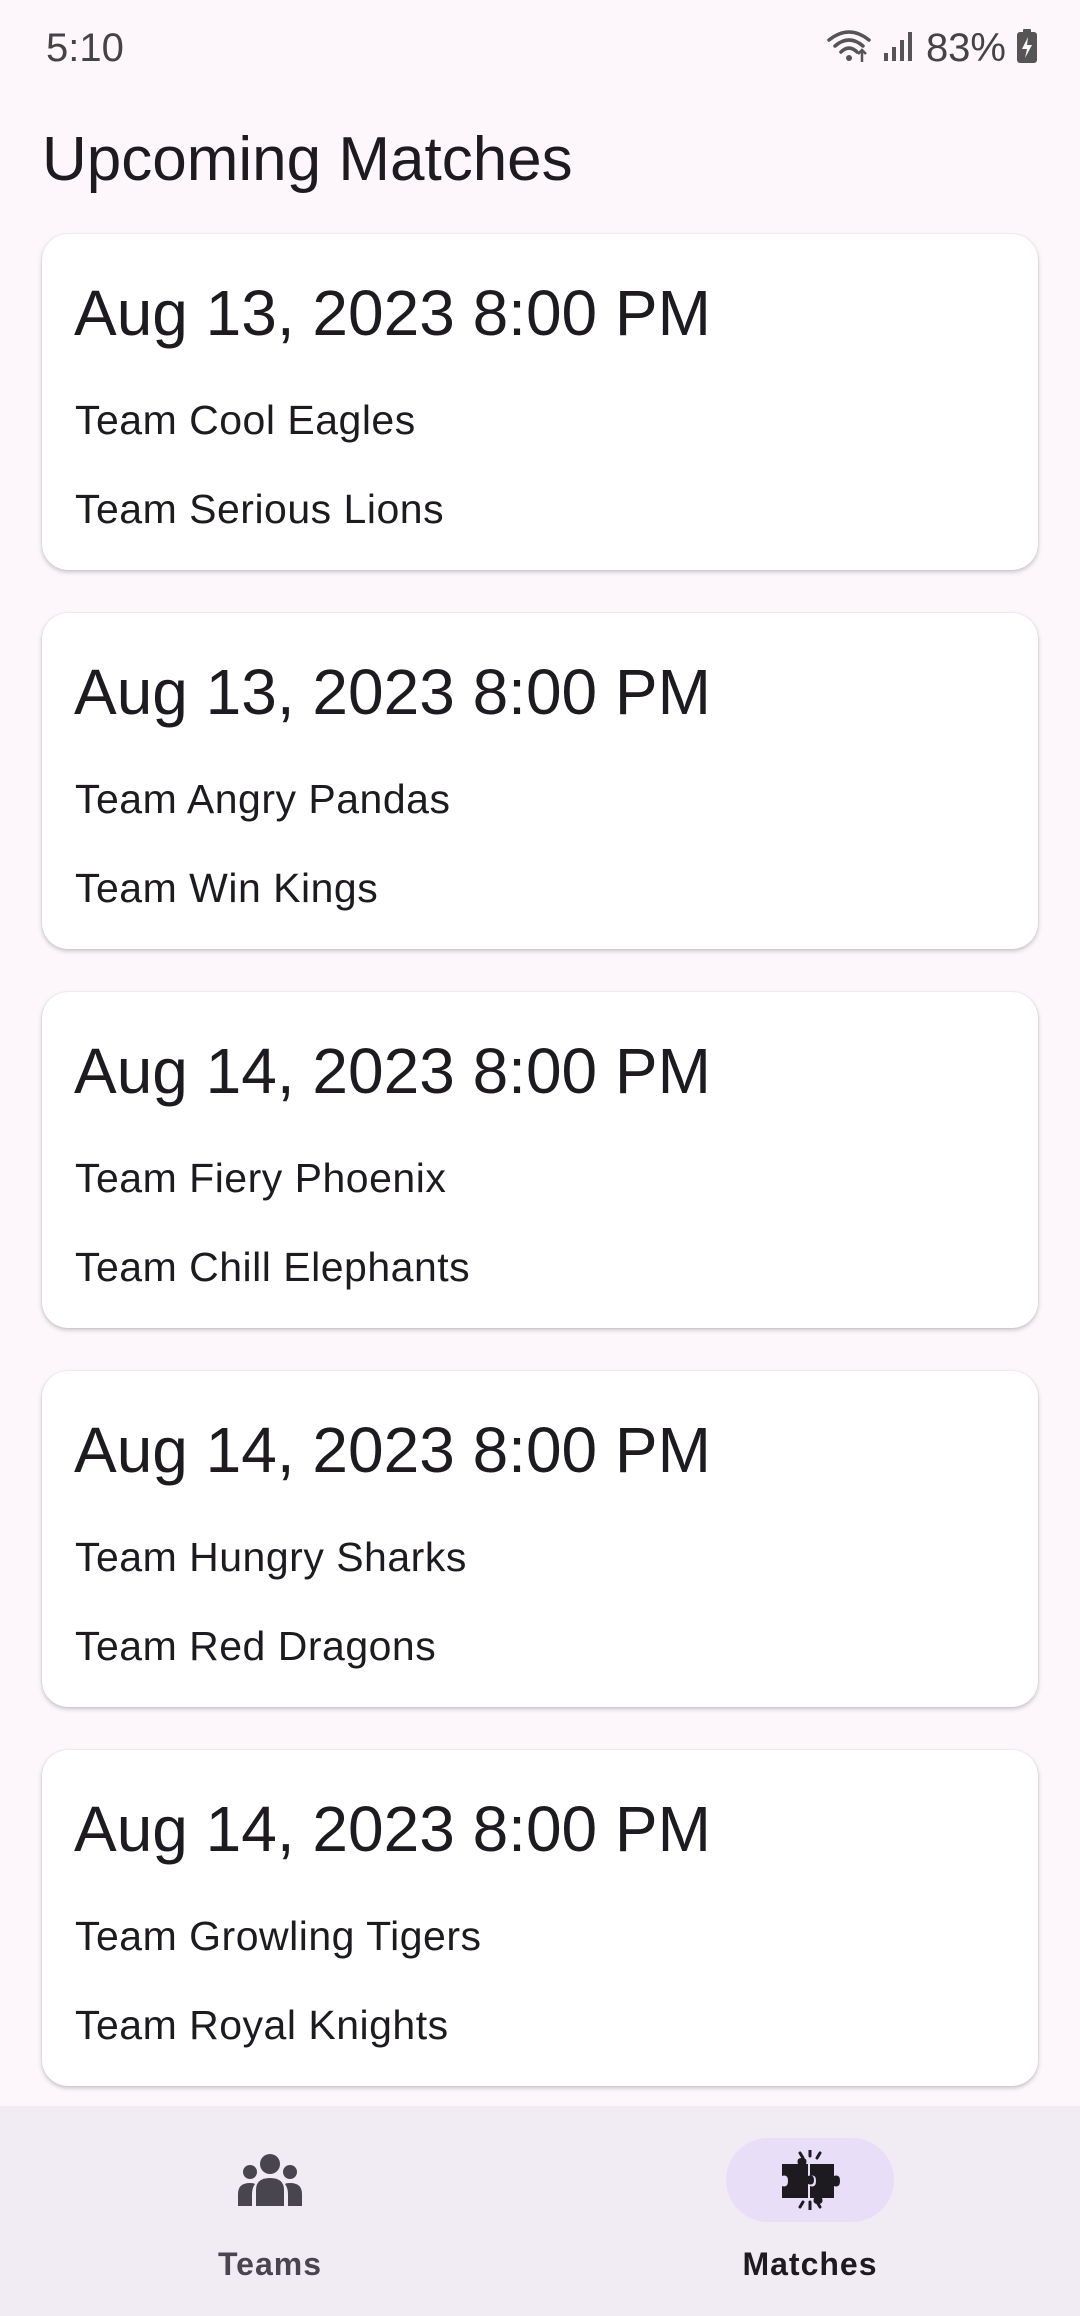 The image size is (1080, 2316). I want to click on match-team-home: Team Growling Tigers, so click(278, 1936).